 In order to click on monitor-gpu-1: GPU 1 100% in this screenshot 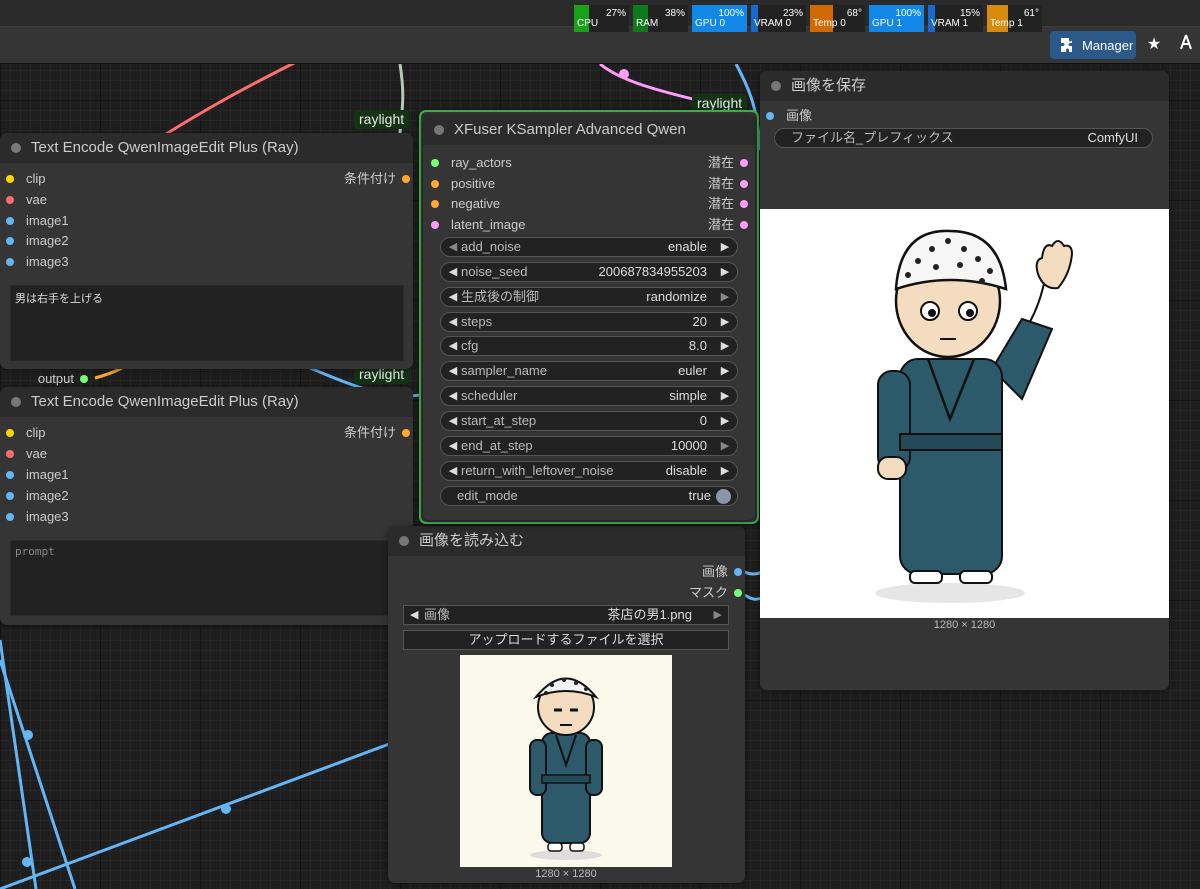, I will do `click(896, 18)`.